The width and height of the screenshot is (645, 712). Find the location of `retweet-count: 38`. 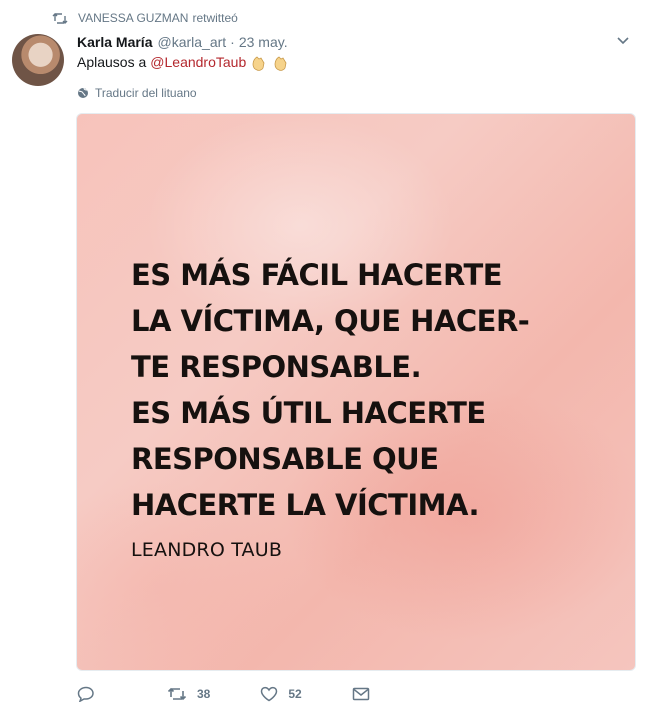

retweet-count: 38 is located at coordinates (204, 694).